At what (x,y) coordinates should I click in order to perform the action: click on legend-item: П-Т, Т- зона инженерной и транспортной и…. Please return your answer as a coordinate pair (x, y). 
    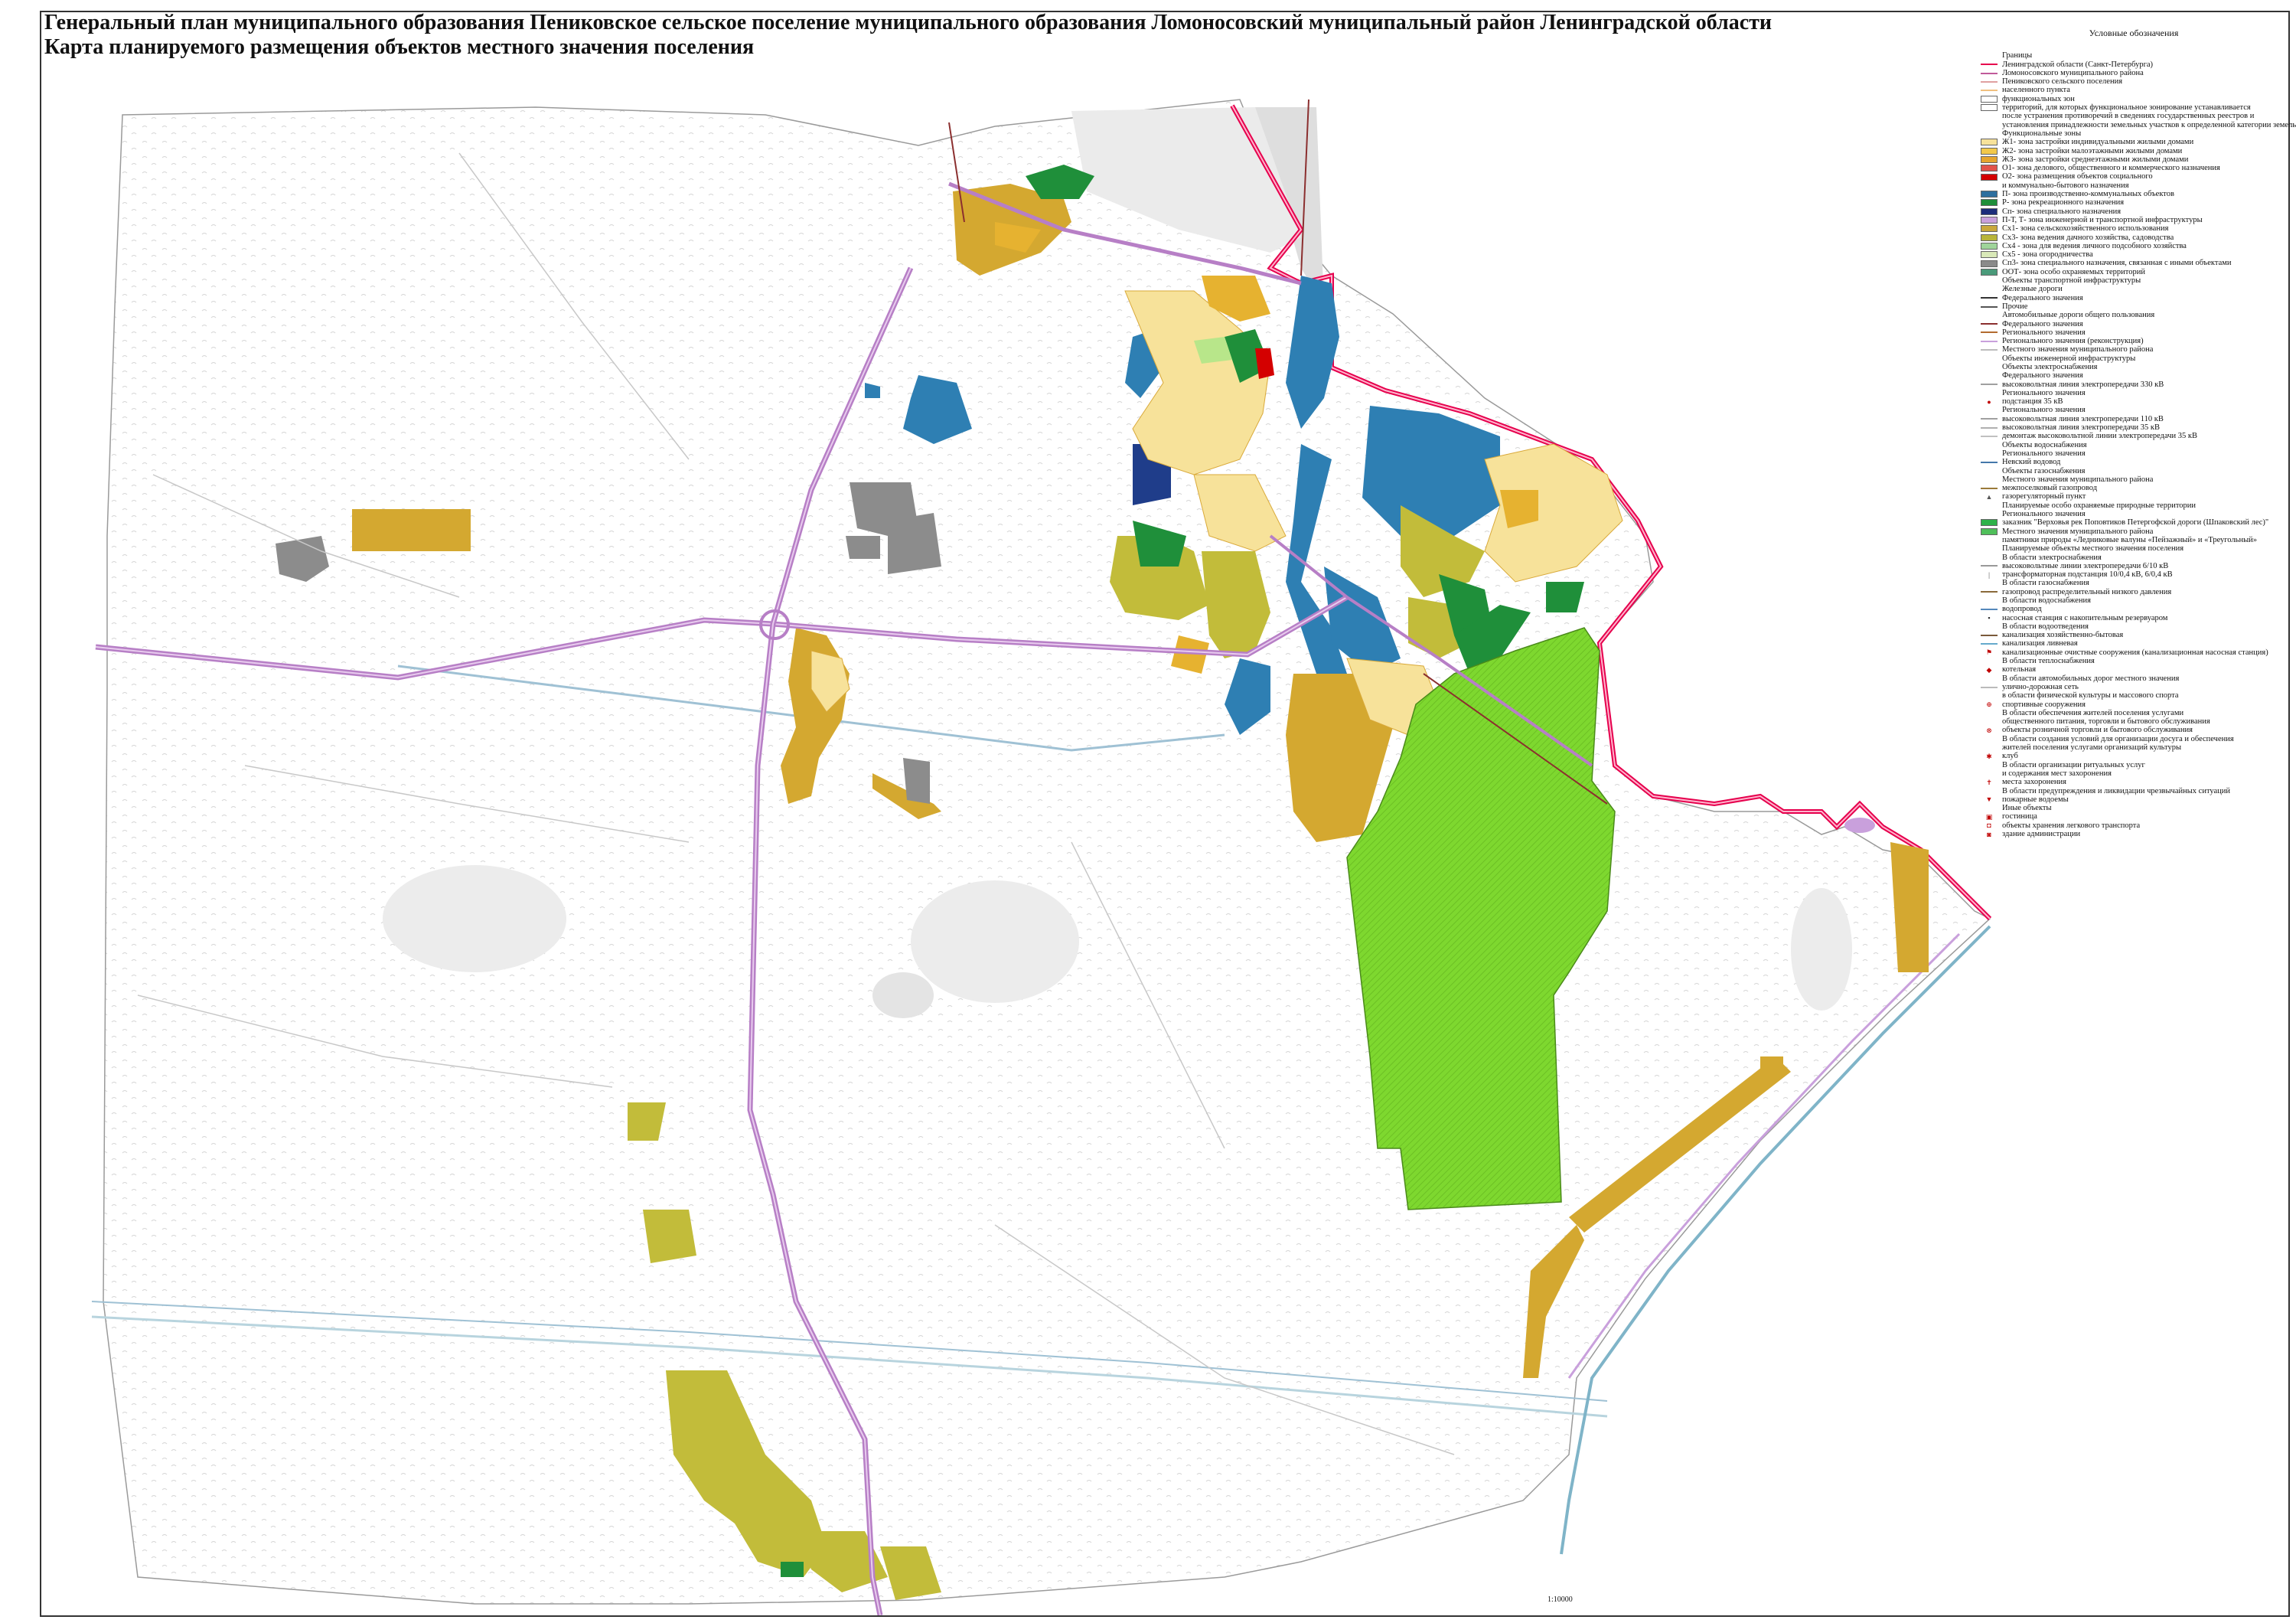
    Looking at the image, I should click on (2134, 220).